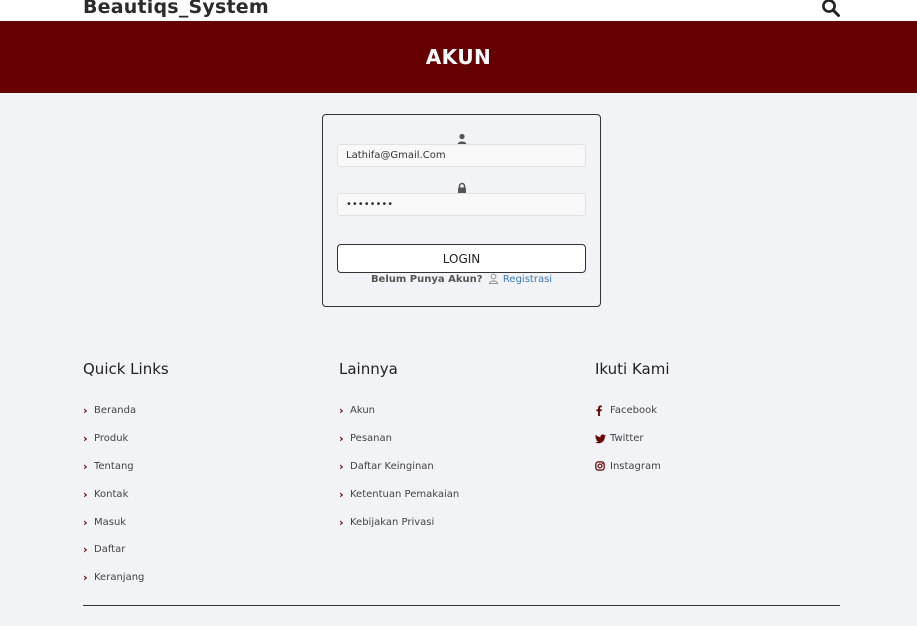 Image resolution: width=917 pixels, height=626 pixels. What do you see at coordinates (126, 439) in the screenshot?
I see `footer-link-produk: › Produk` at bounding box center [126, 439].